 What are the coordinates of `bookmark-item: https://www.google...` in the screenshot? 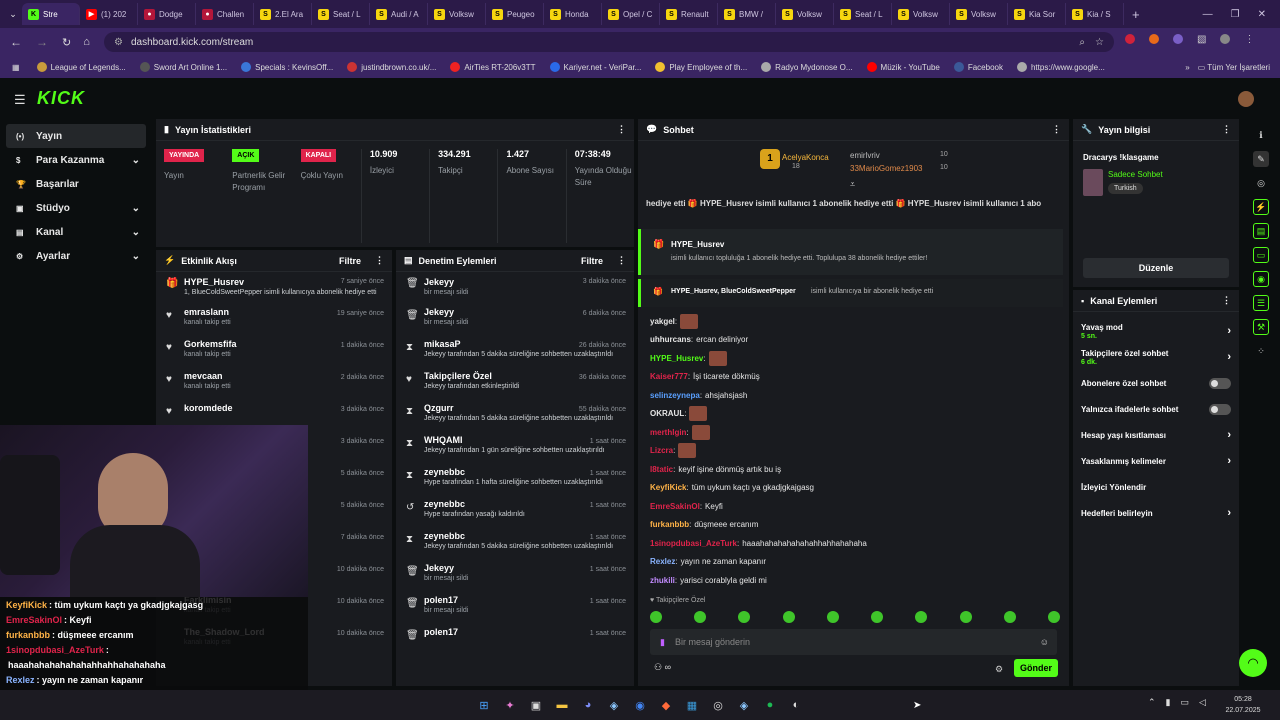 It's located at (1061, 67).